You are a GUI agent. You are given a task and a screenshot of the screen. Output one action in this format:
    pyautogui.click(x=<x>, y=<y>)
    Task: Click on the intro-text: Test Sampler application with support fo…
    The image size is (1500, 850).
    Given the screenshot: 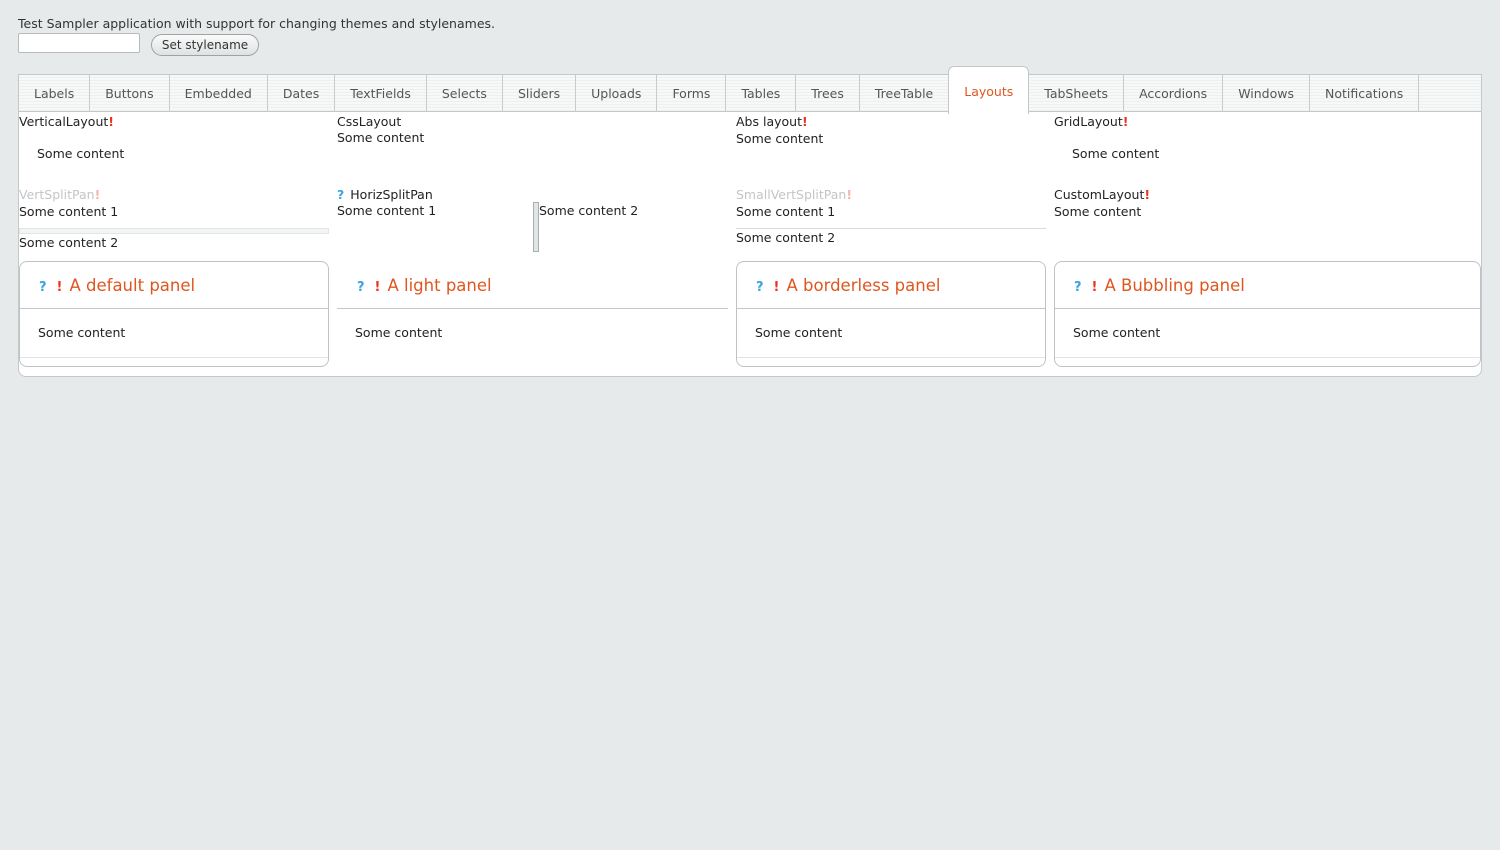 What is the action you would take?
    pyautogui.click(x=256, y=23)
    